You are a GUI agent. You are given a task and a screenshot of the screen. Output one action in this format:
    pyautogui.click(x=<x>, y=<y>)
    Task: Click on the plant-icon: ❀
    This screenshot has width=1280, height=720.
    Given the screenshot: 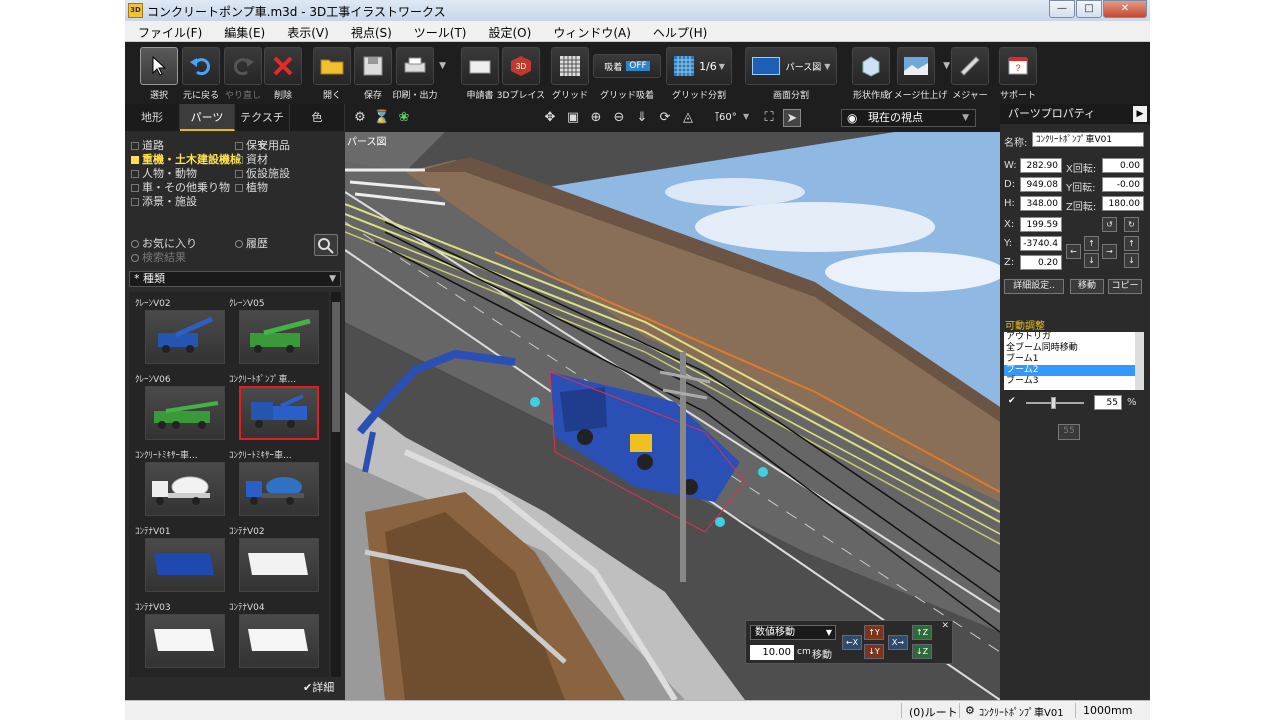 What is the action you would take?
    pyautogui.click(x=404, y=118)
    